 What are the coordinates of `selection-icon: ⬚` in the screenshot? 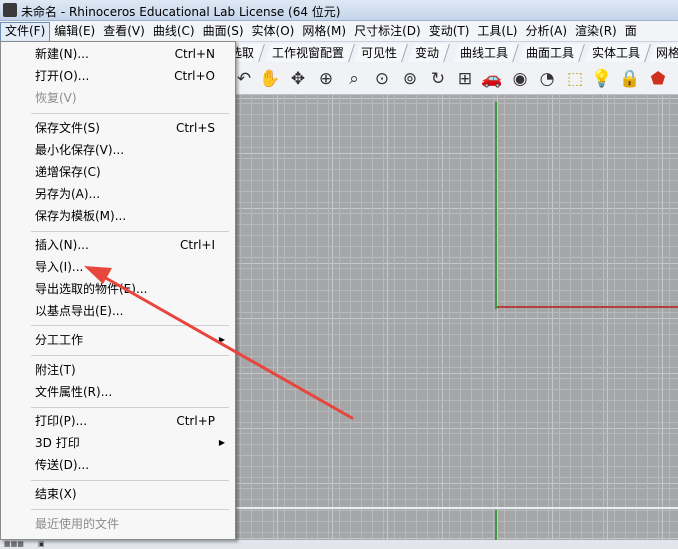 It's located at (575, 79).